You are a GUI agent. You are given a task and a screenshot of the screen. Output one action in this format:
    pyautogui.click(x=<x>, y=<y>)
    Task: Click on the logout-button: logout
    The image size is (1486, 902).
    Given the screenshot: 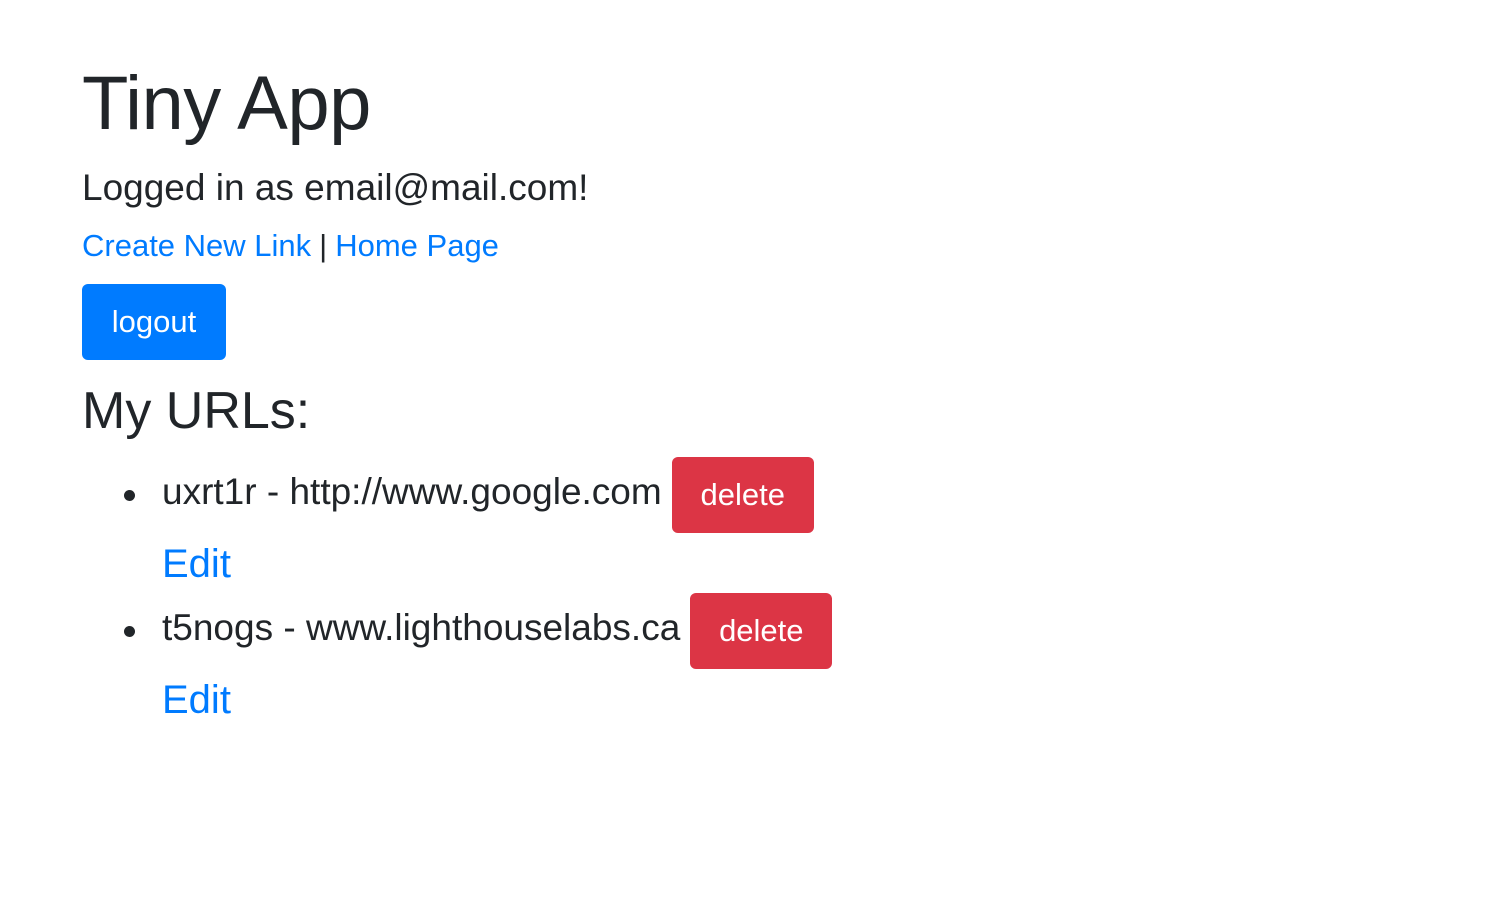 What is the action you would take?
    pyautogui.click(x=154, y=322)
    